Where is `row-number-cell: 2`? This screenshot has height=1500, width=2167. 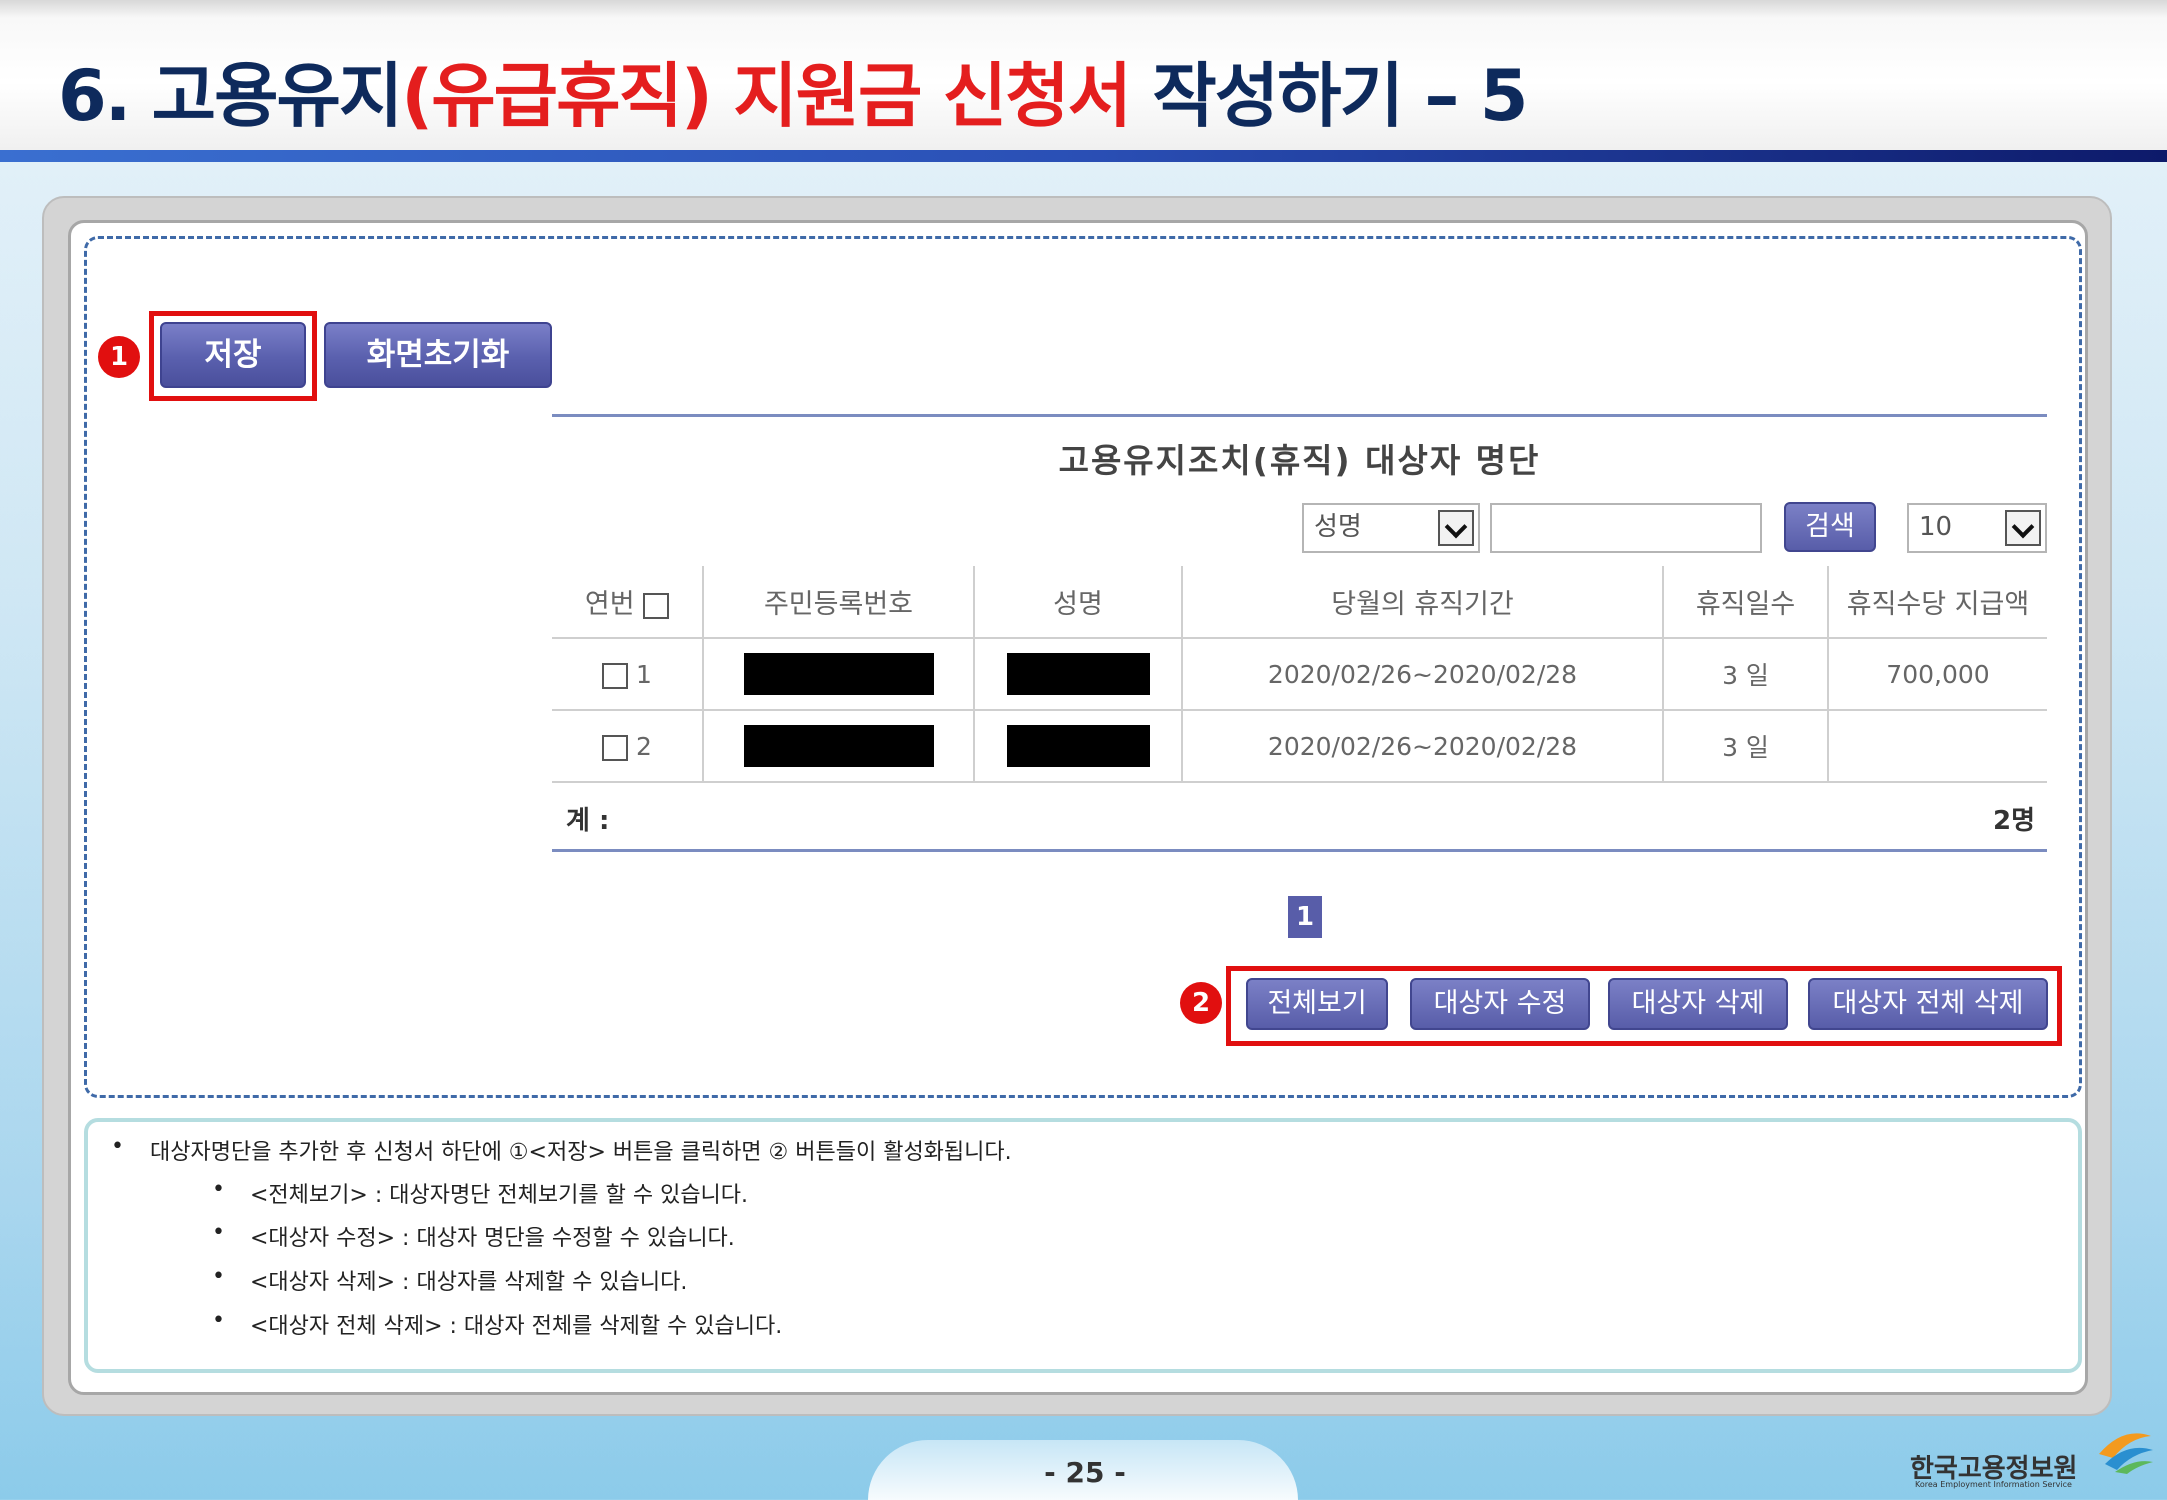 row-number-cell: 2 is located at coordinates (628, 746).